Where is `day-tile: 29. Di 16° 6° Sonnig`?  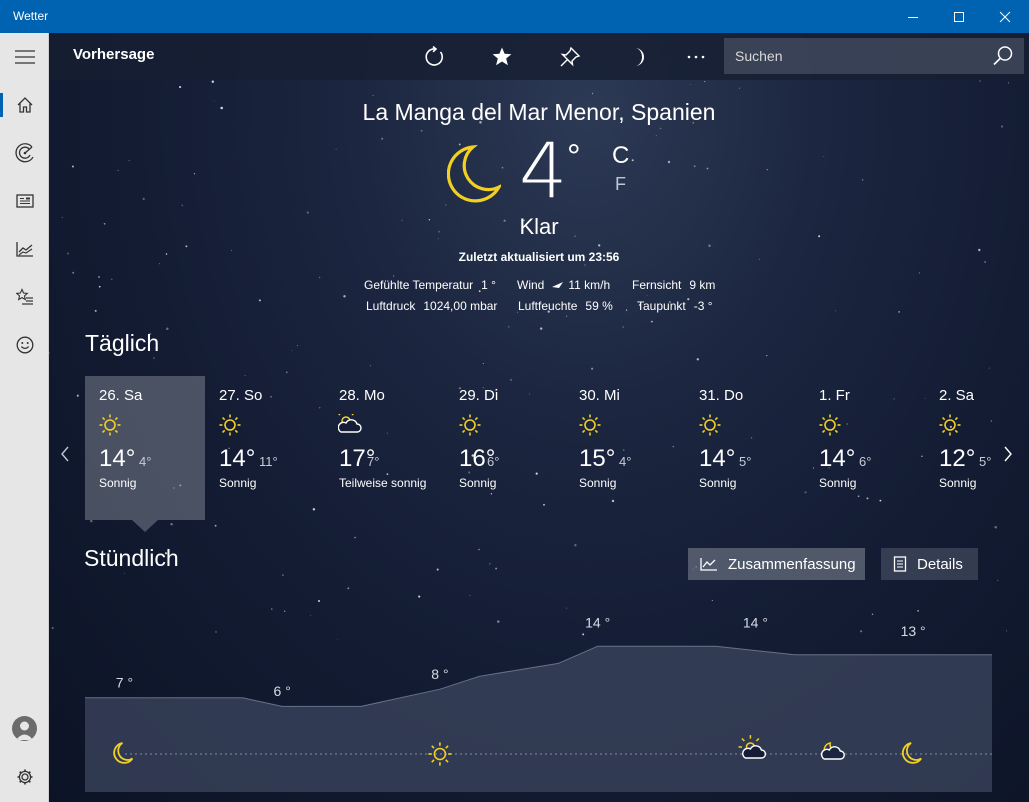 day-tile: 29. Di 16° 6° Sonnig is located at coordinates (505, 448).